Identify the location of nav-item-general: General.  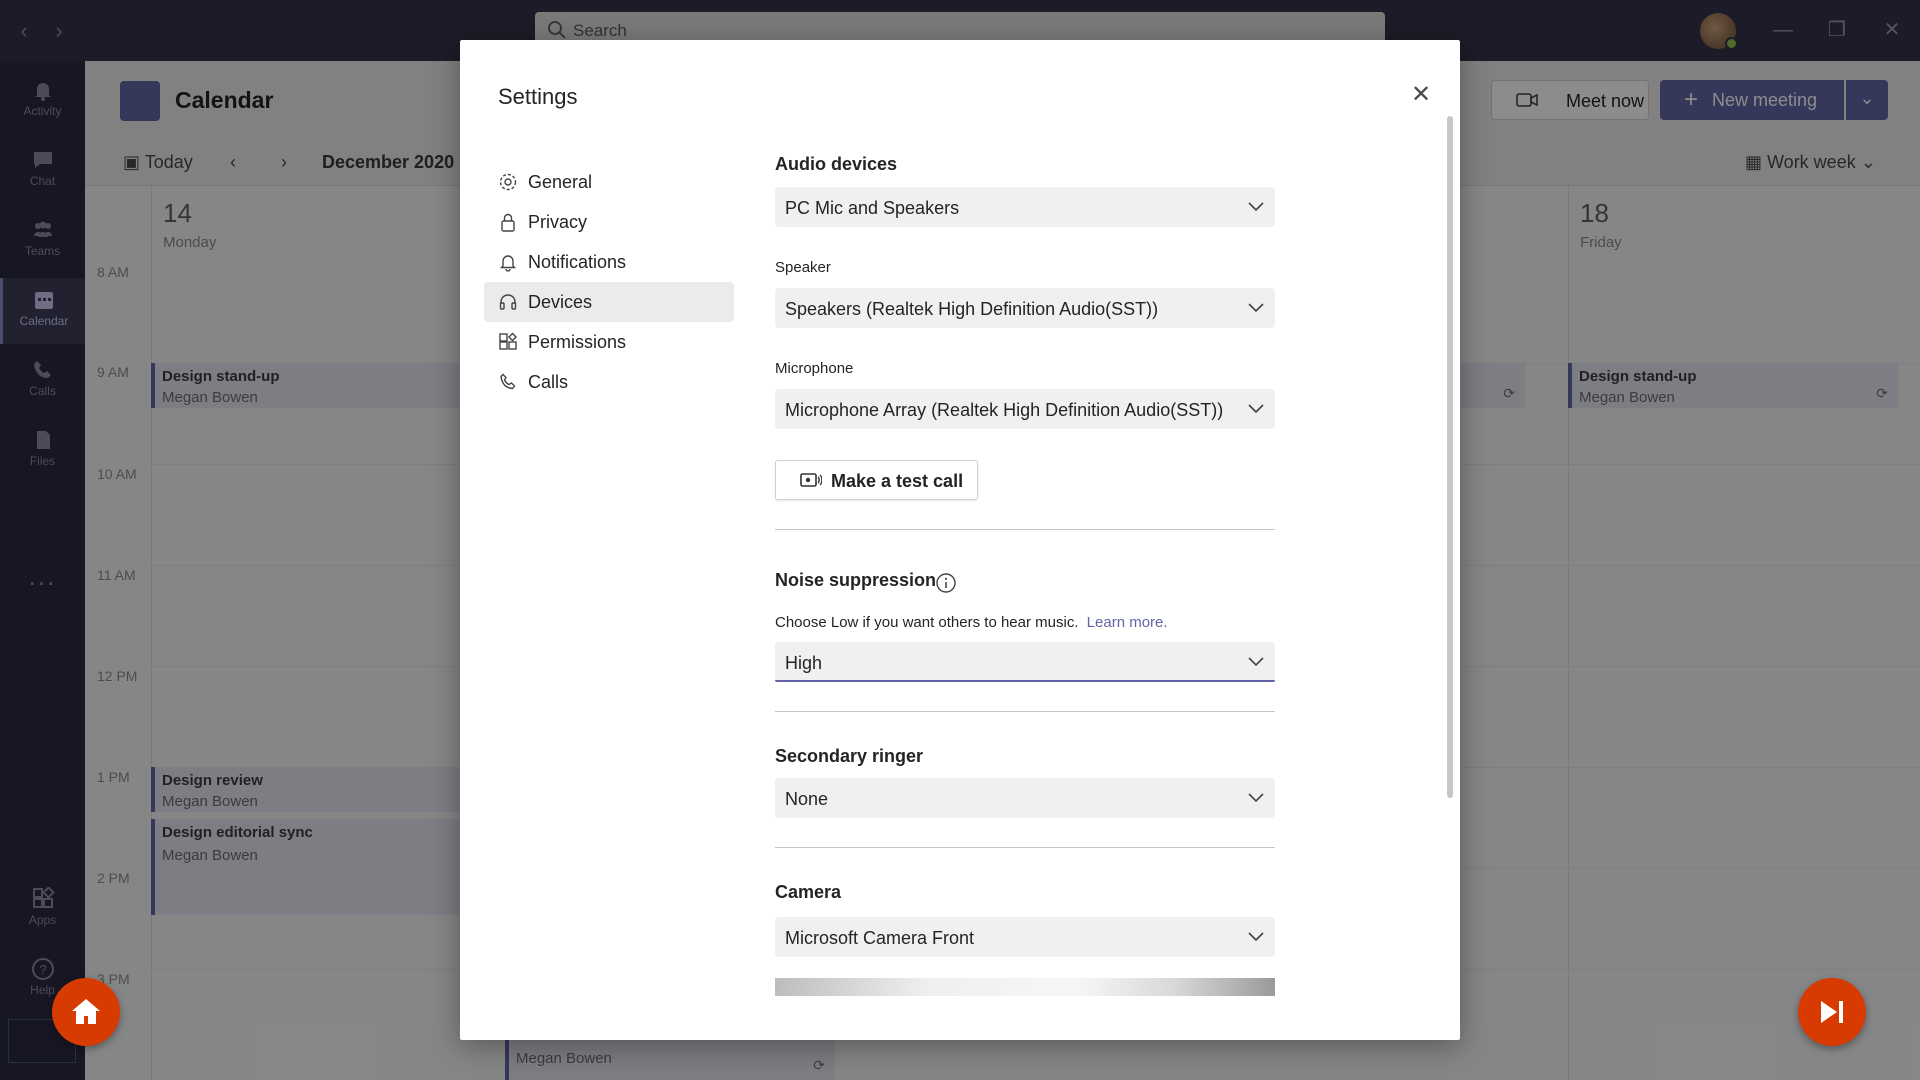
(609, 182).